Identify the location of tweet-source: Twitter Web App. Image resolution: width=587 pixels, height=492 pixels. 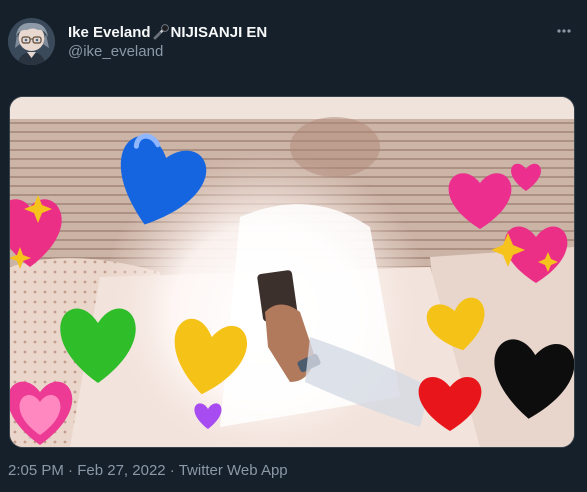
(233, 470).